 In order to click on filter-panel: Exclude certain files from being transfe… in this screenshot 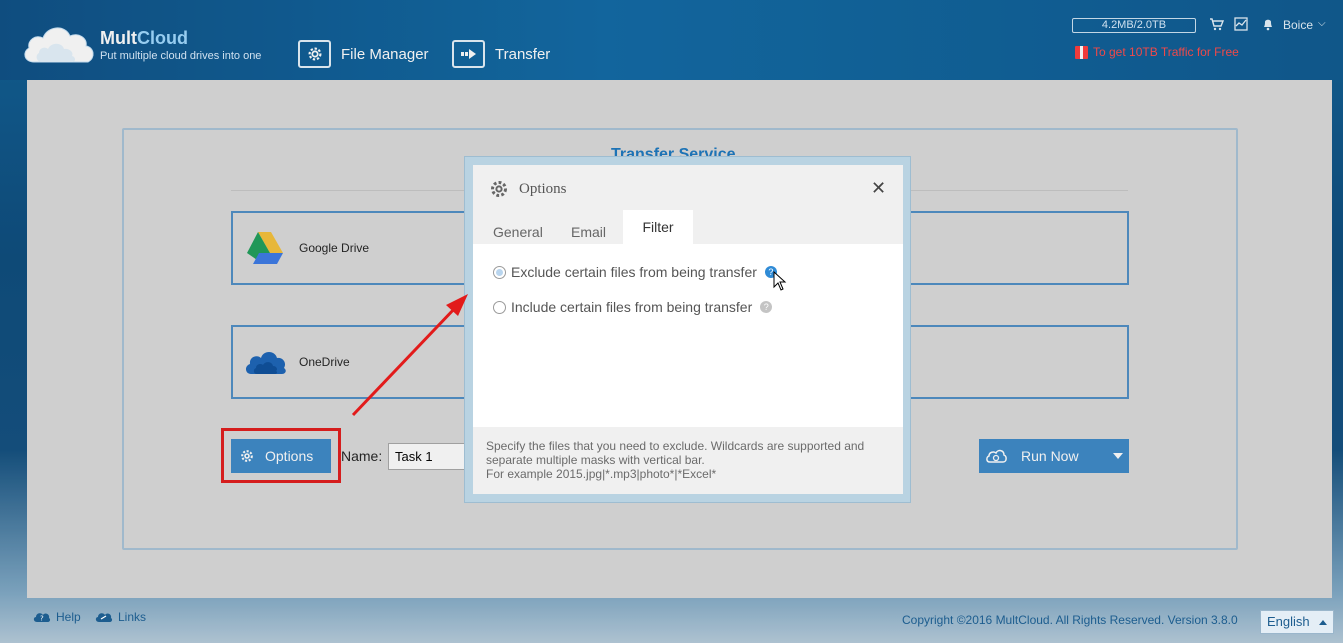, I will do `click(688, 335)`.